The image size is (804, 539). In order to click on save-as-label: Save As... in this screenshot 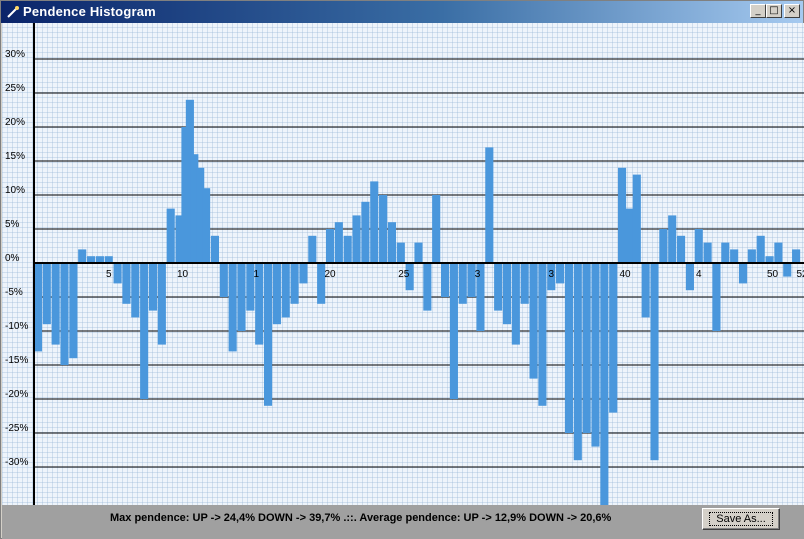, I will do `click(741, 519)`.